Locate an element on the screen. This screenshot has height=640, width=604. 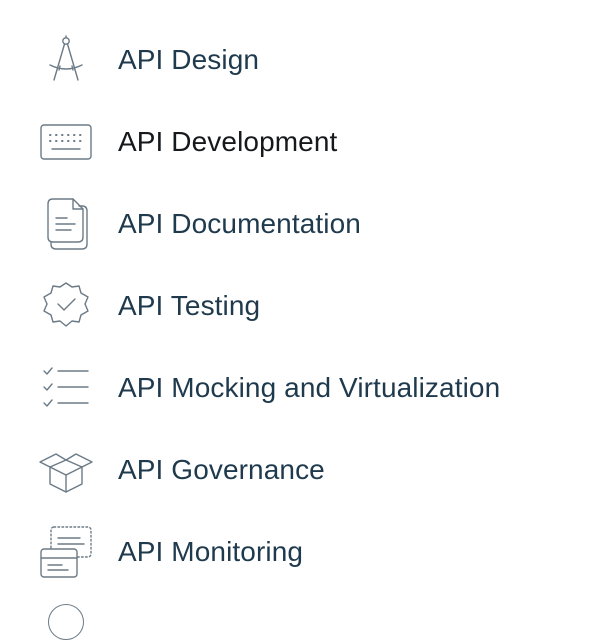
badge-check-icon is located at coordinates (66, 306).